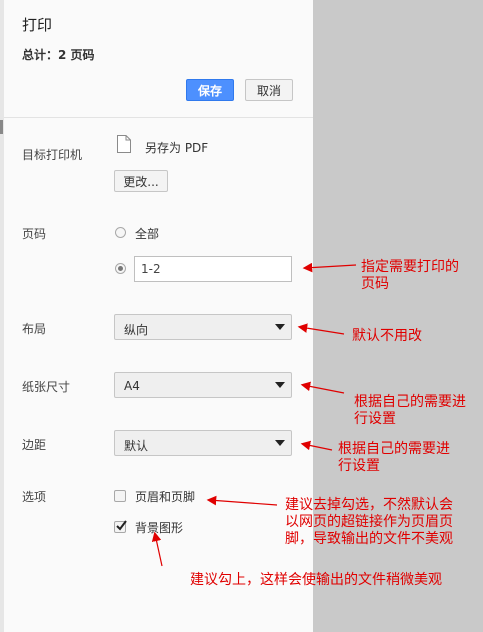  Describe the element at coordinates (410, 276) in the screenshot. I see `annotation-pages: 指定需要打印的 页码` at that location.